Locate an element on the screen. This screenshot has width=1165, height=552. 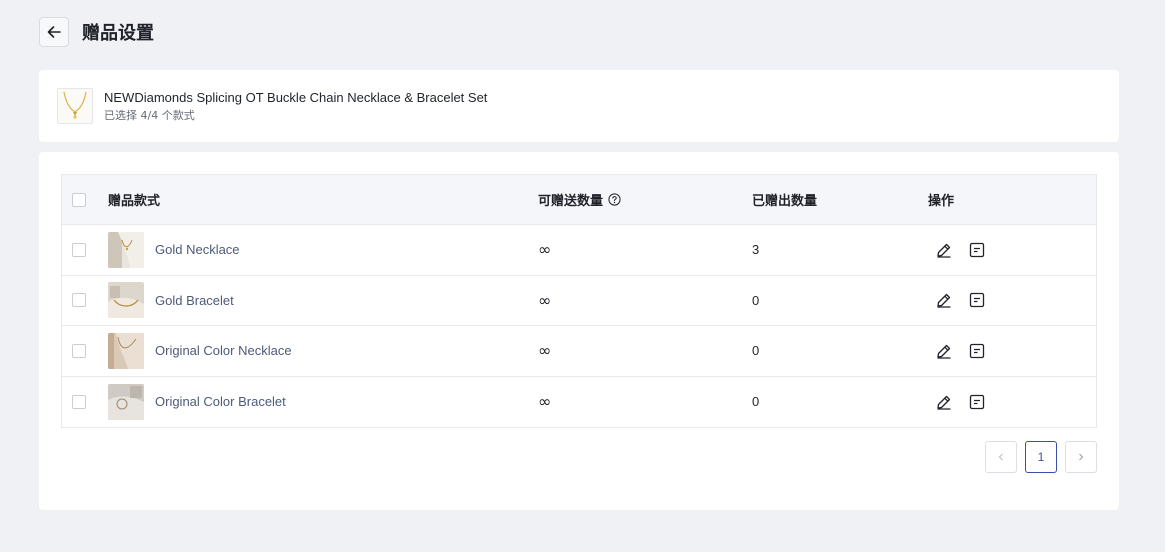
product-thumbnail is located at coordinates (75, 106).